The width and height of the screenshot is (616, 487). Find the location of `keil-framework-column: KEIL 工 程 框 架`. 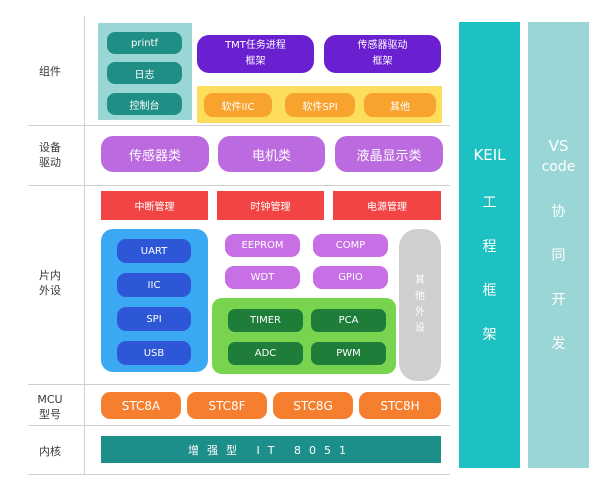

keil-framework-column: KEIL 工 程 框 架 is located at coordinates (489, 245).